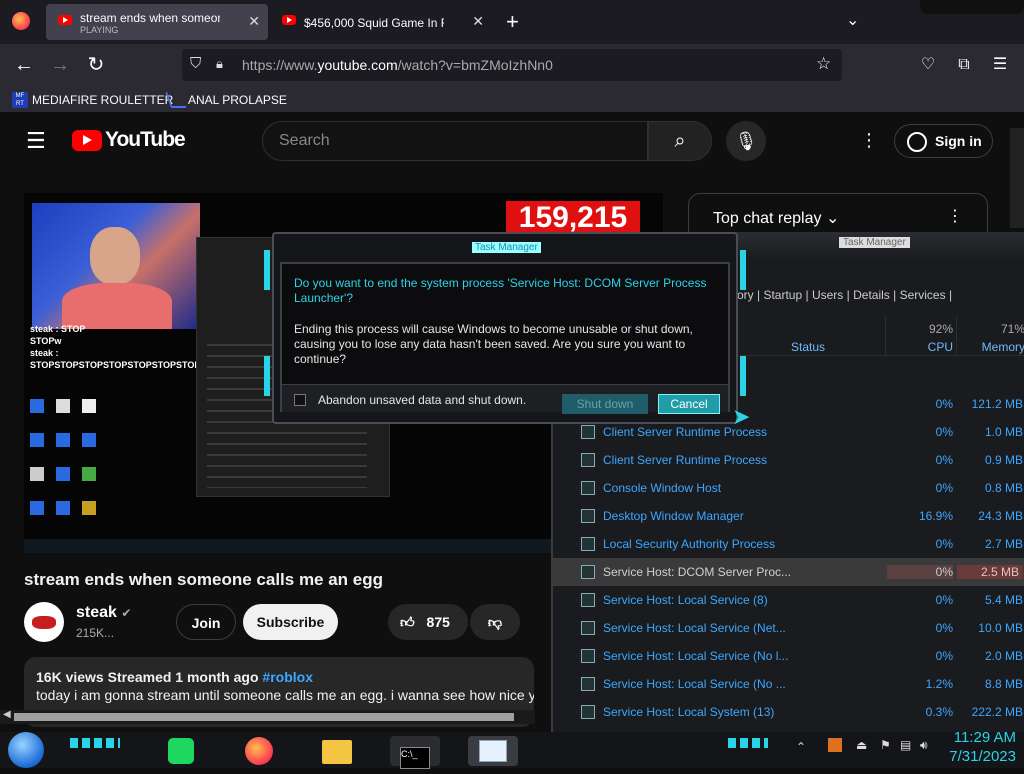  Describe the element at coordinates (885, 745) in the screenshot. I see `flag-tray-icon: ⚑` at that location.